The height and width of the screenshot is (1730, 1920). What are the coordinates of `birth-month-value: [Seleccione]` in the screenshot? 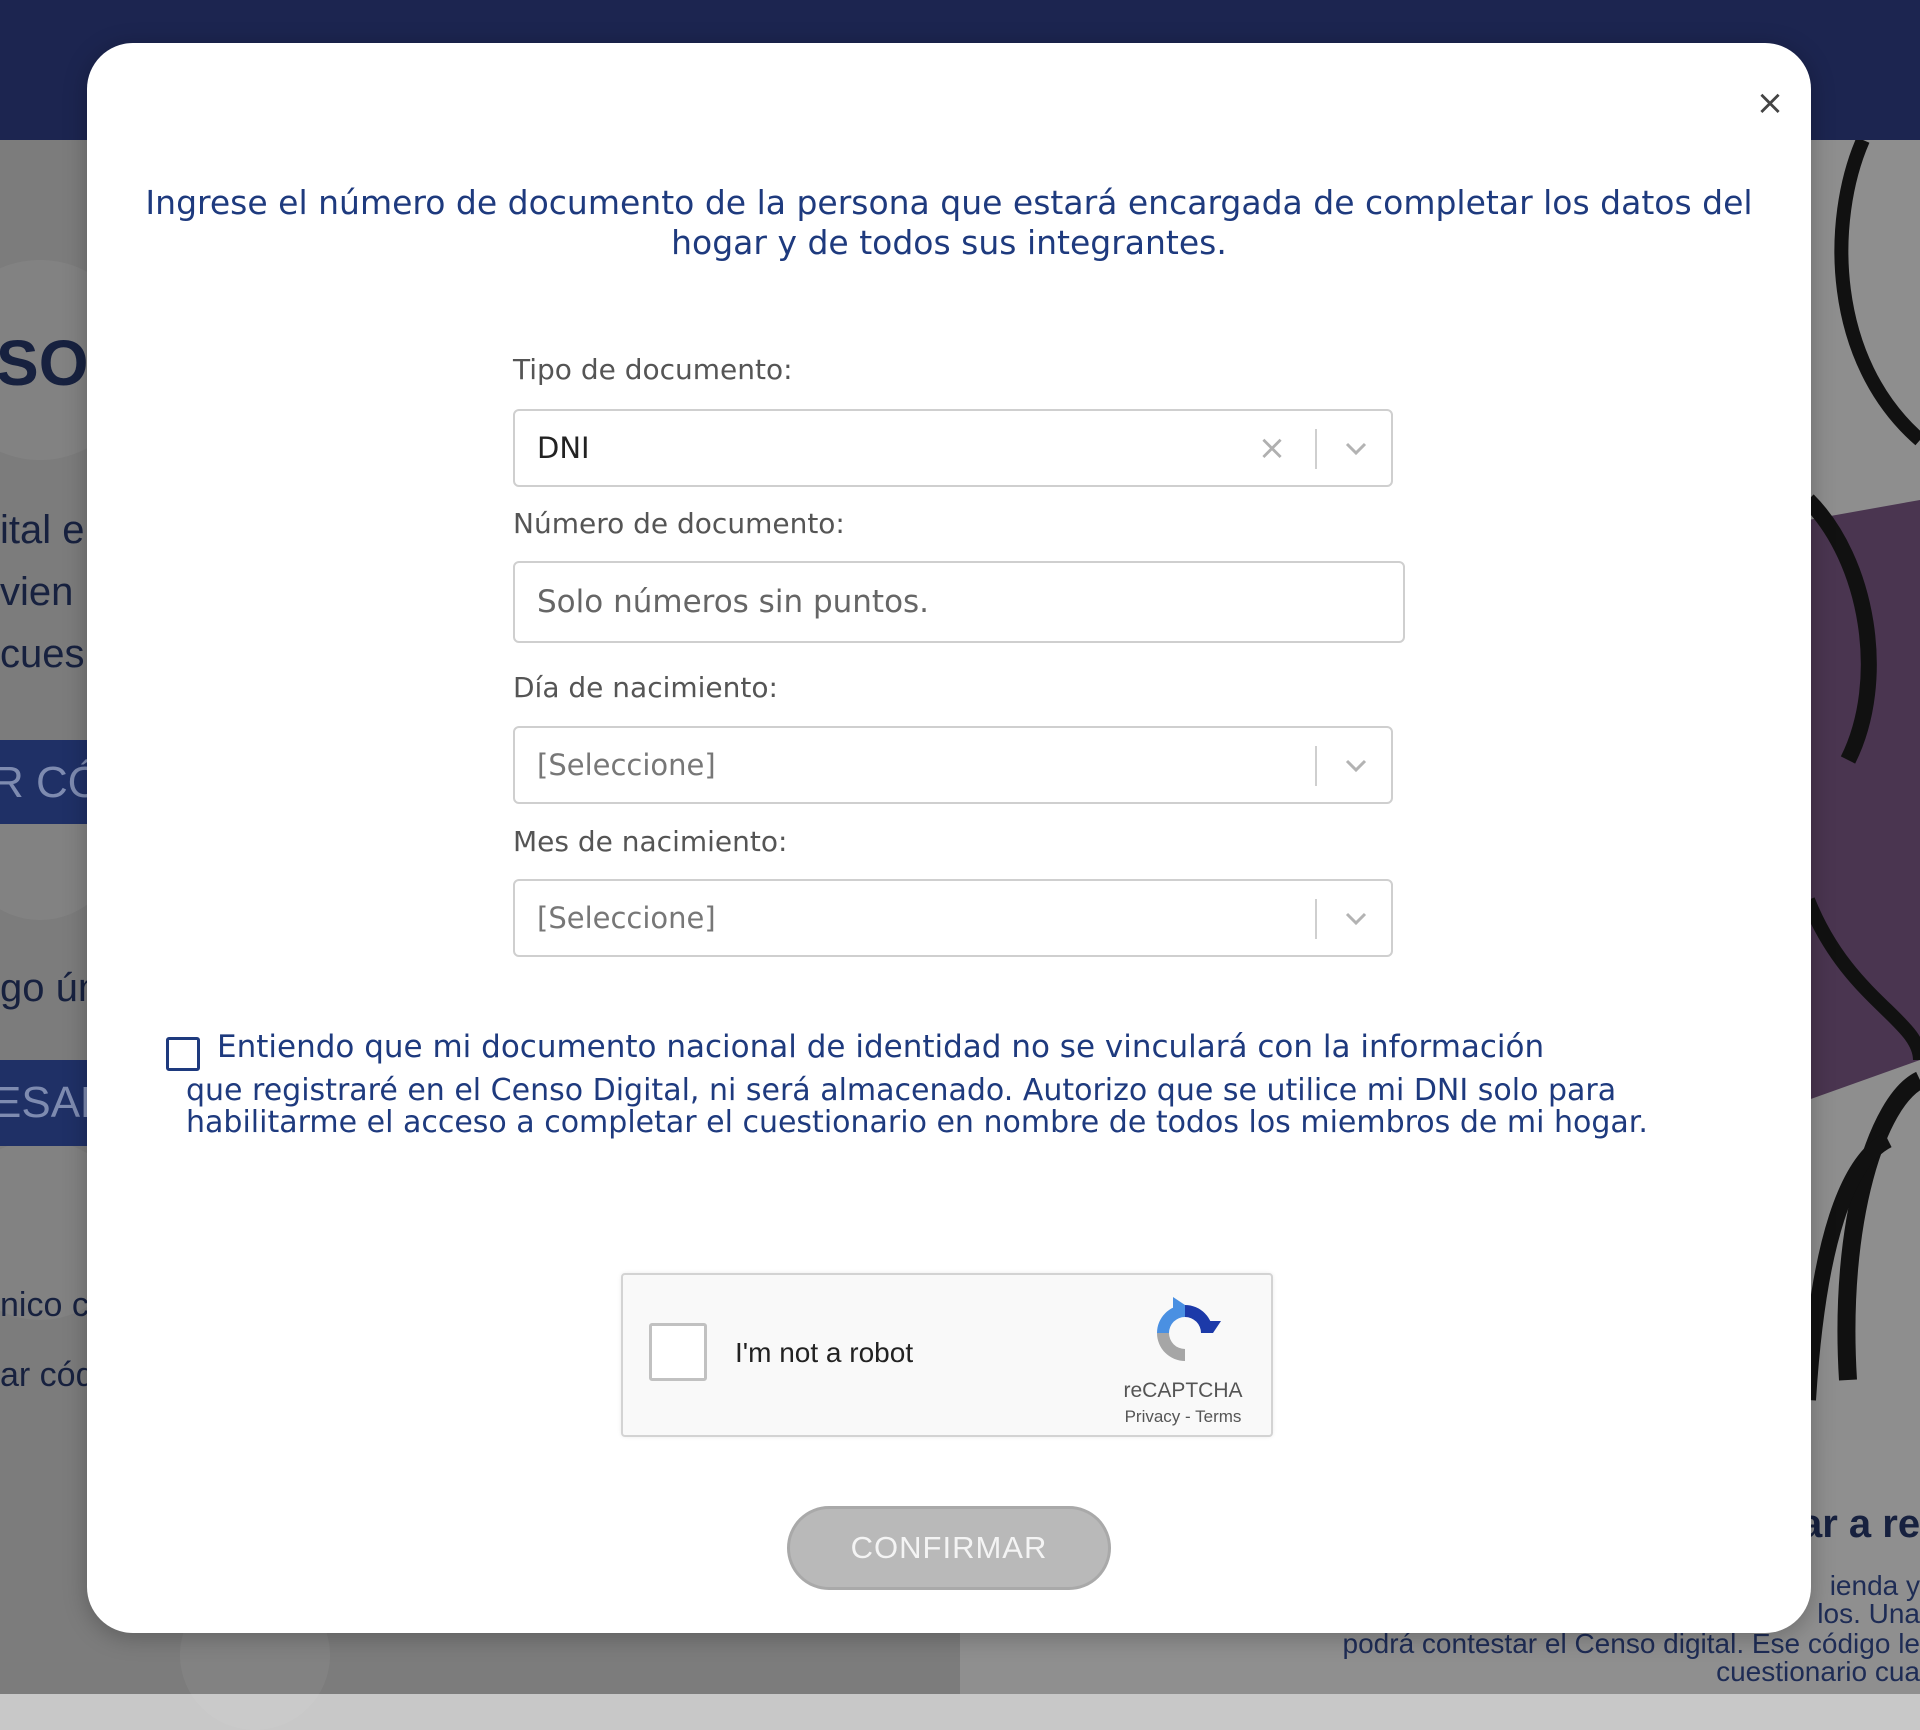 It's located at (626, 918).